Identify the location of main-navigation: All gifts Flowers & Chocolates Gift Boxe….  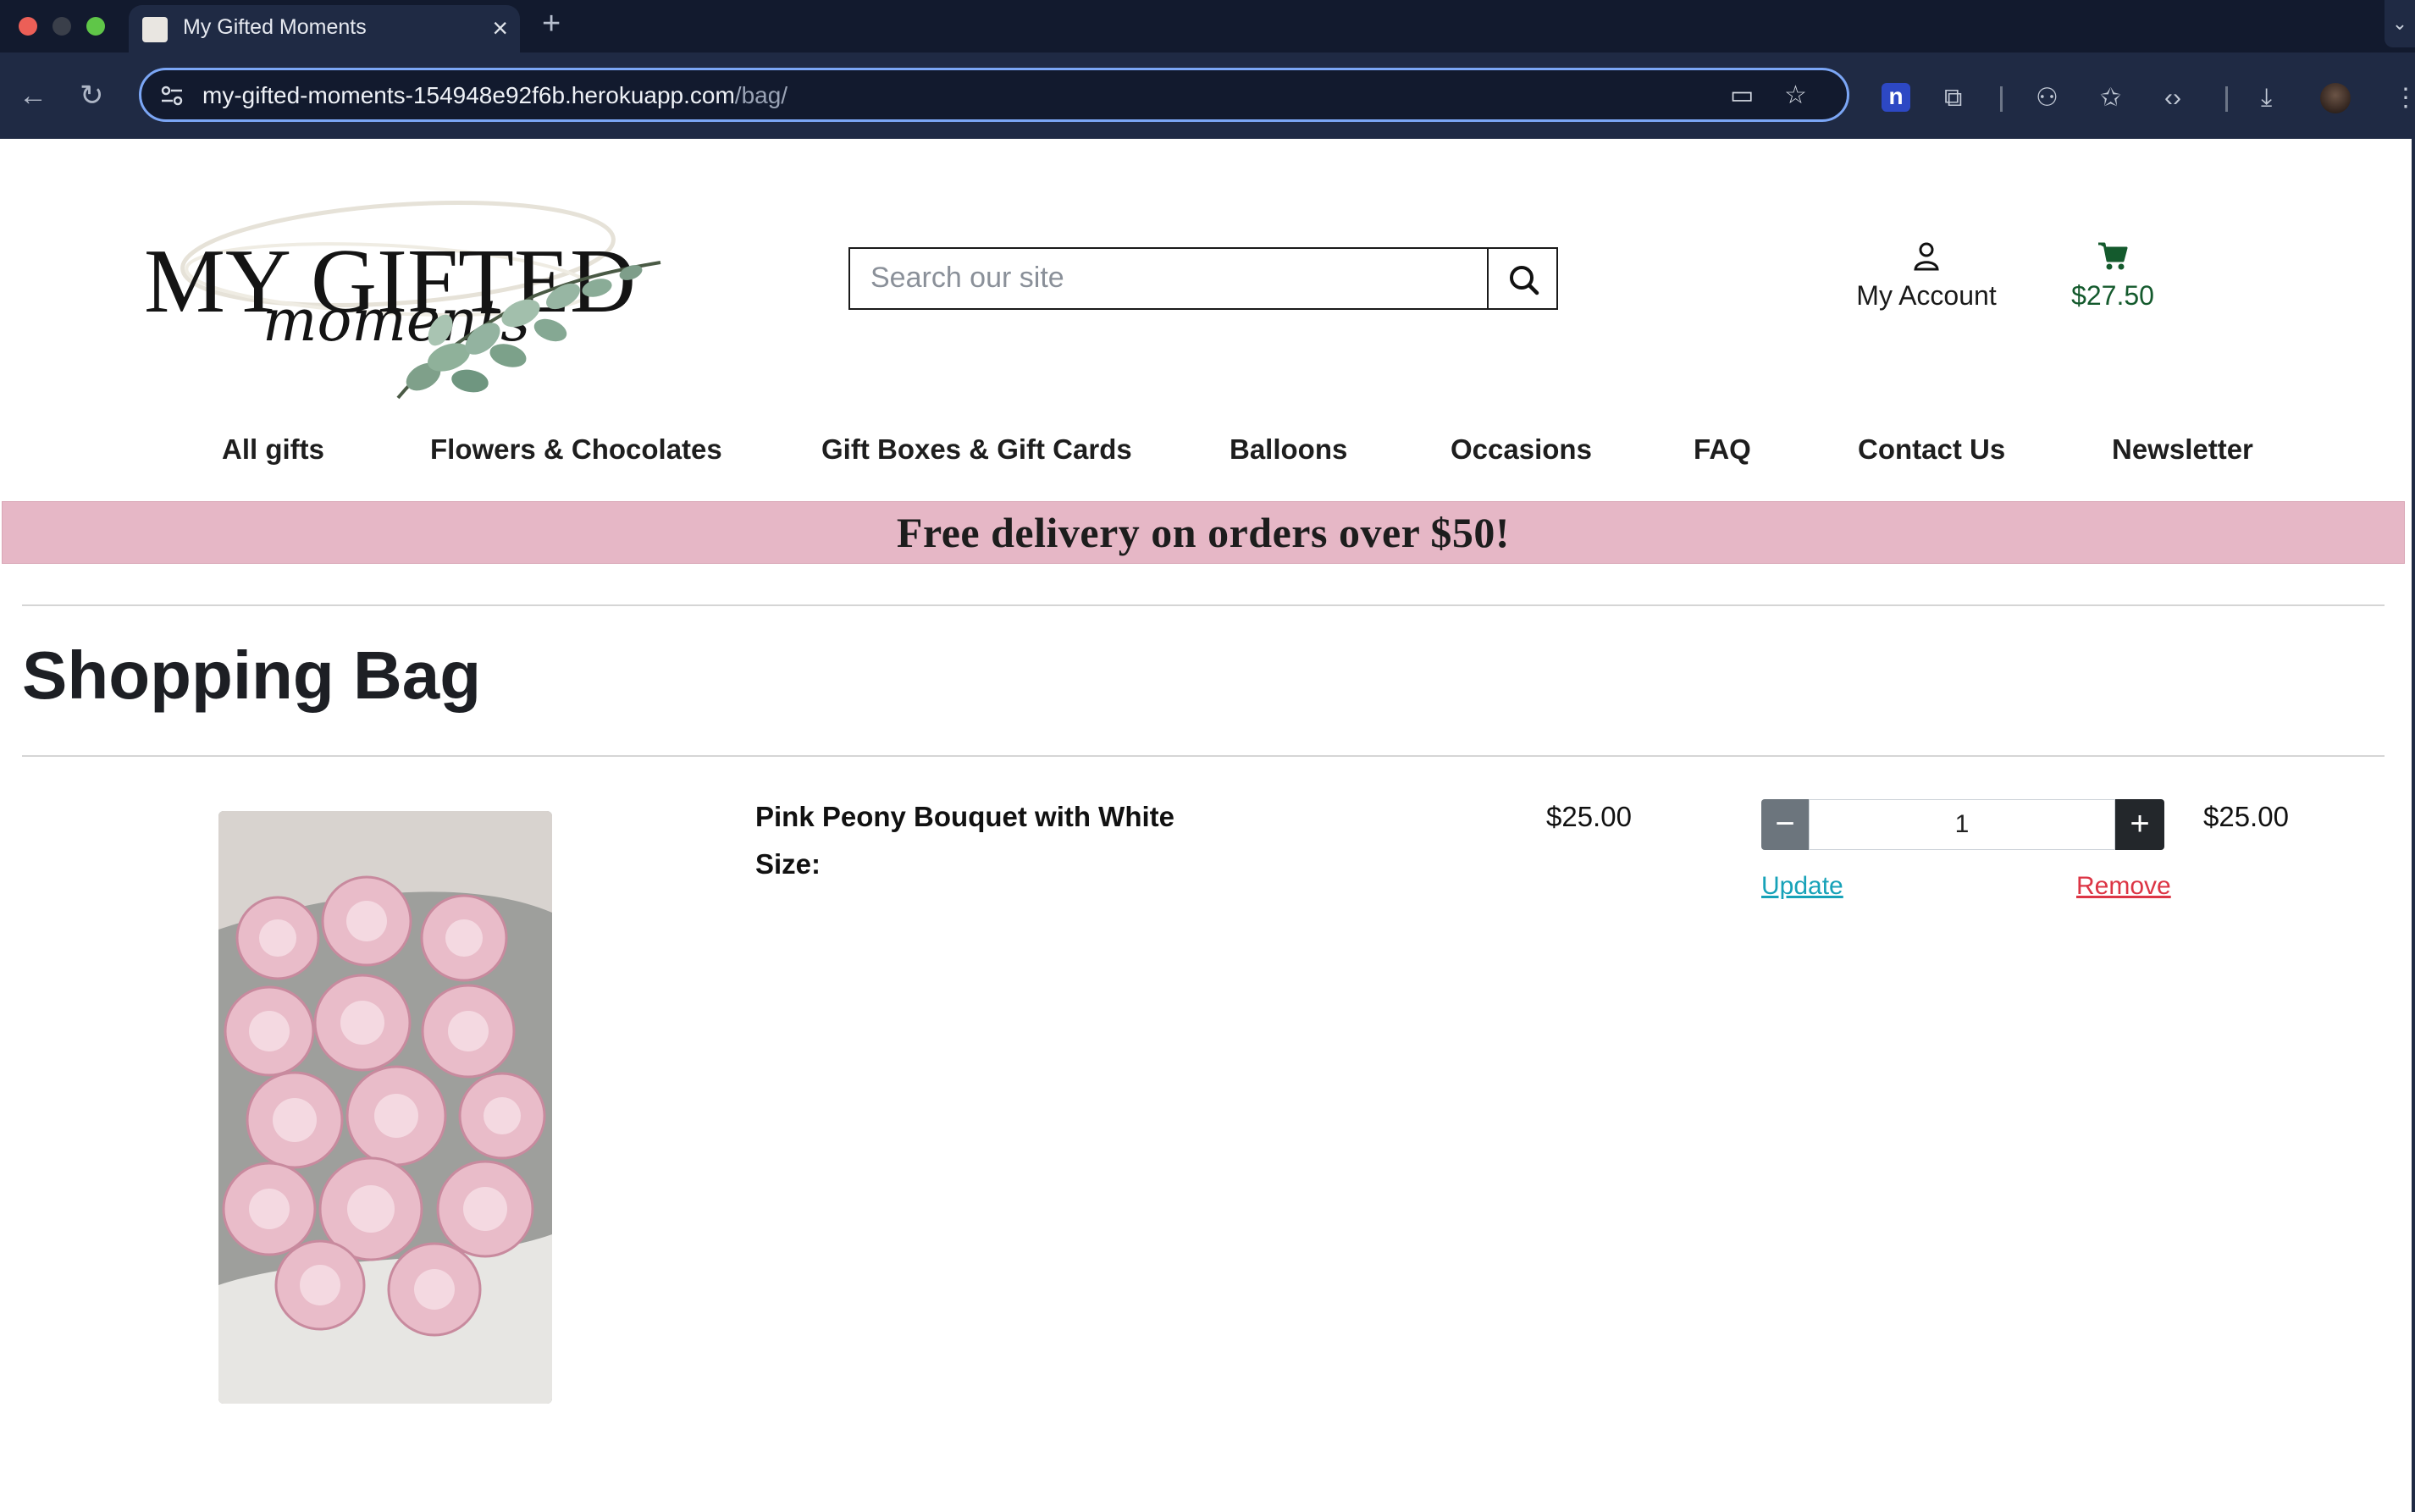
(1207, 454).